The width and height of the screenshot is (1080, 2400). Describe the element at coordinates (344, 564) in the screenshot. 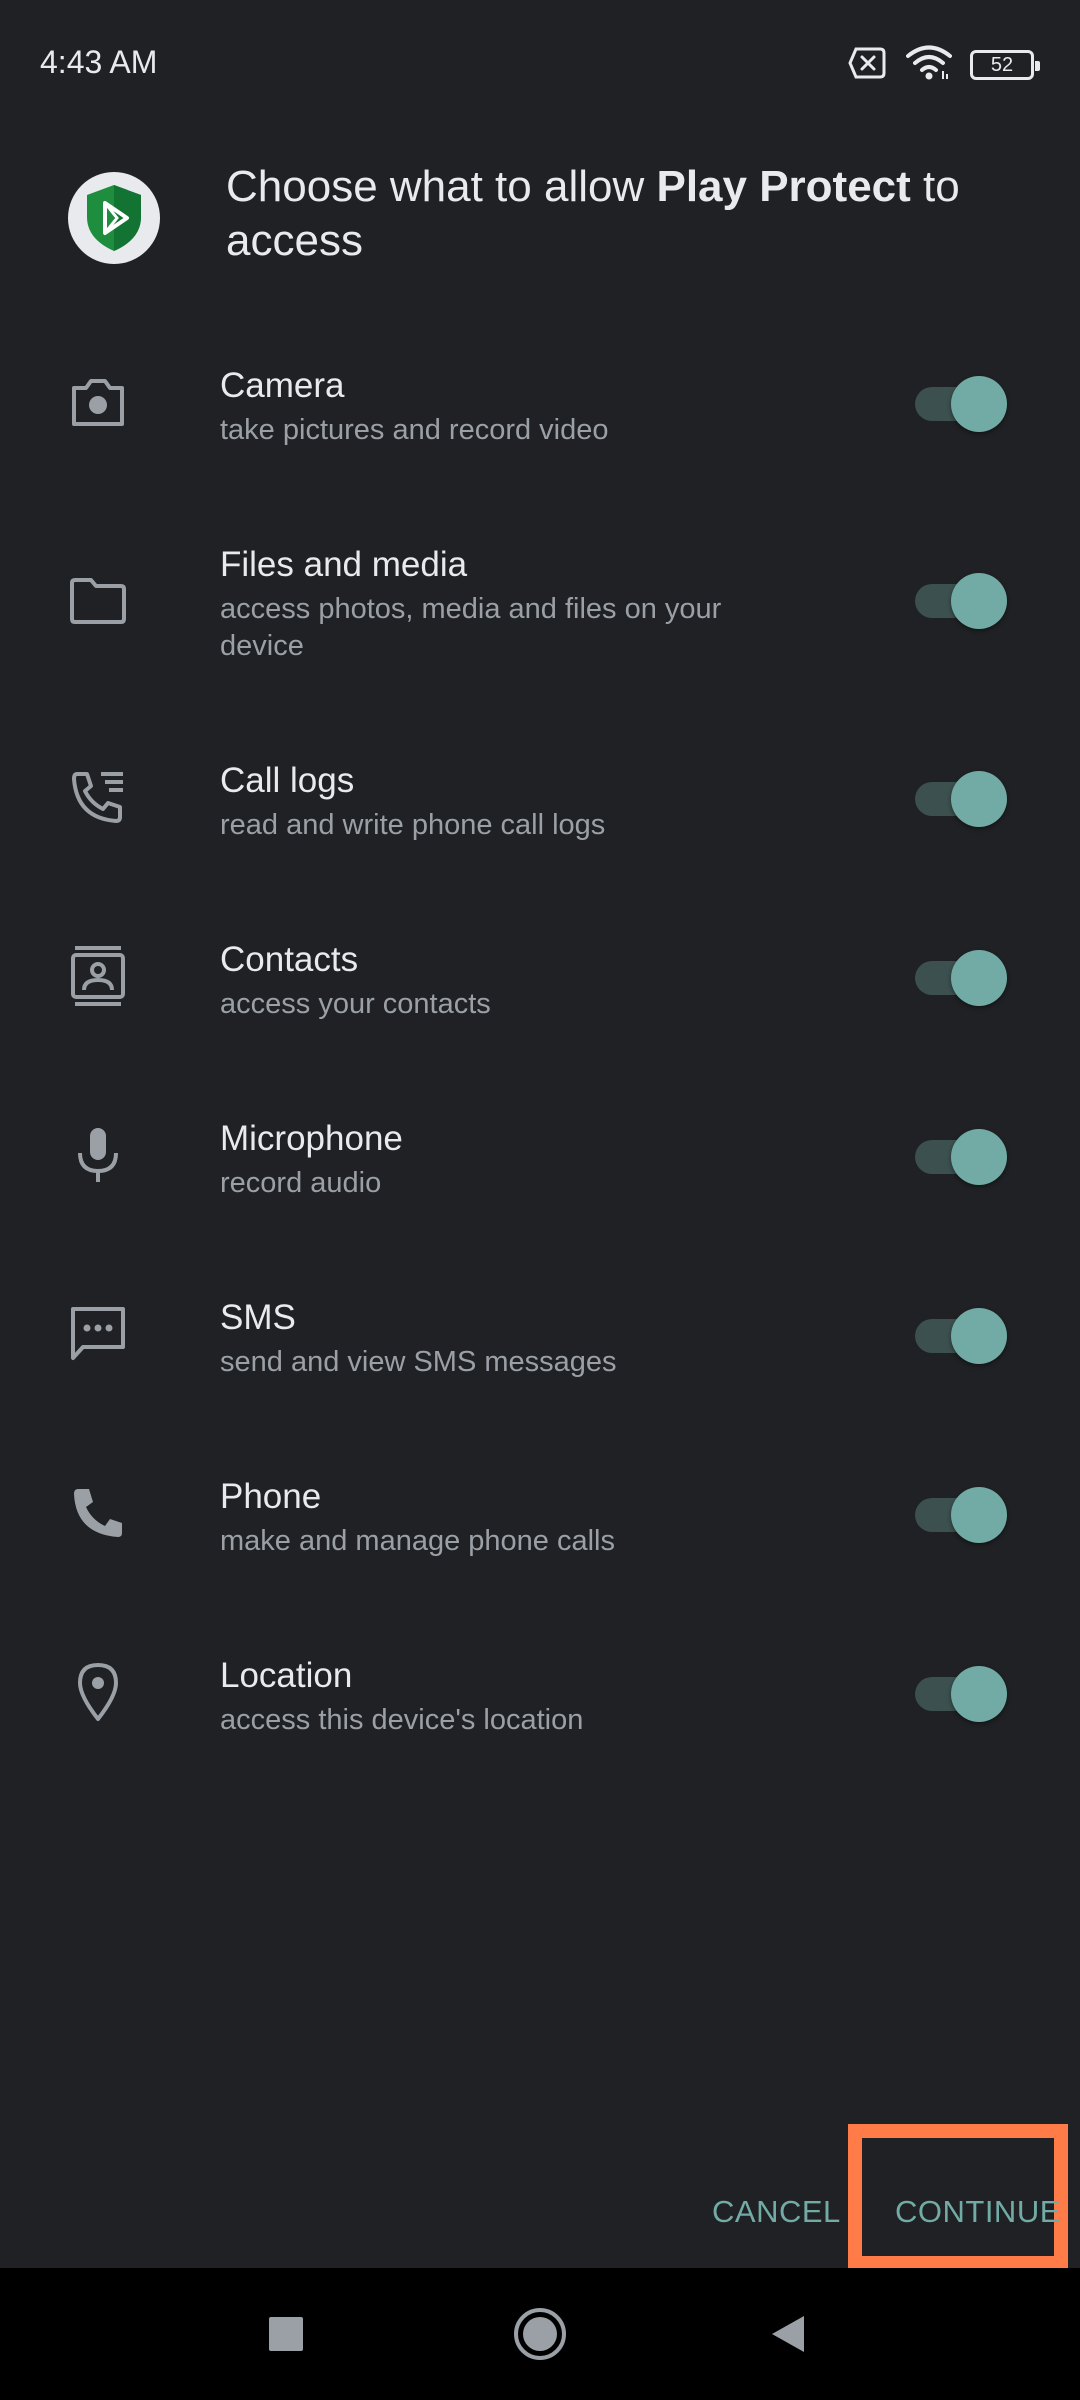

I see `permission-title: Files and media` at that location.